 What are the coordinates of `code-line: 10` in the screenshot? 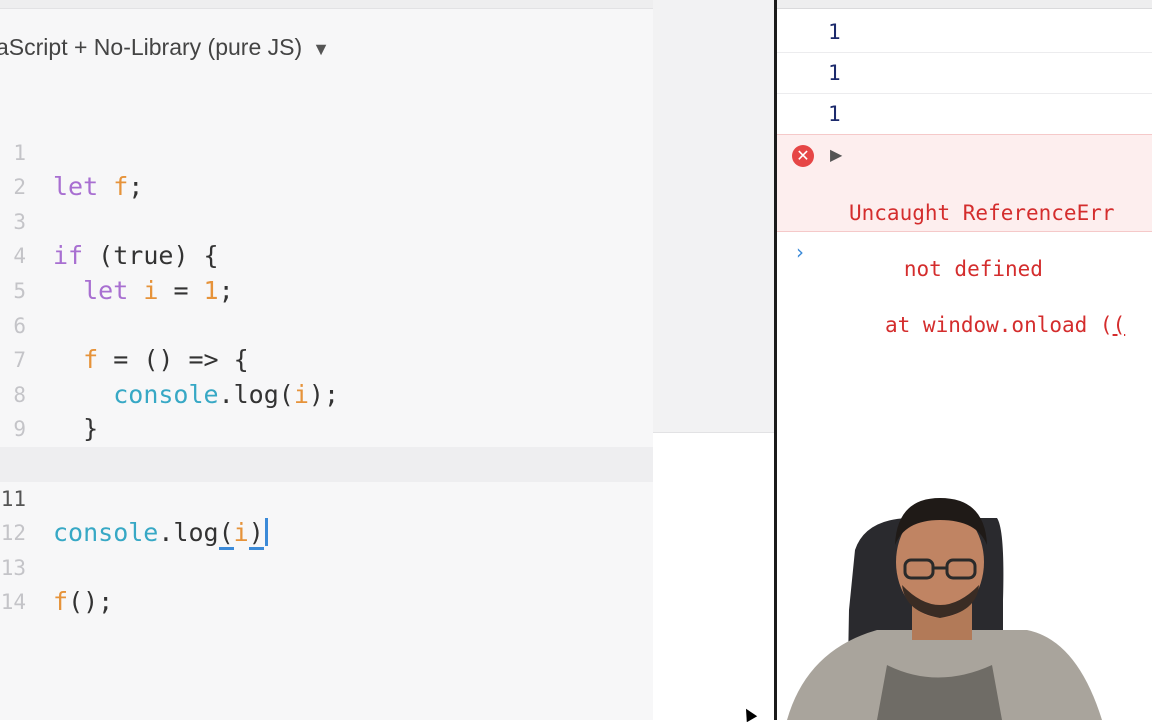 It's located at (326, 444).